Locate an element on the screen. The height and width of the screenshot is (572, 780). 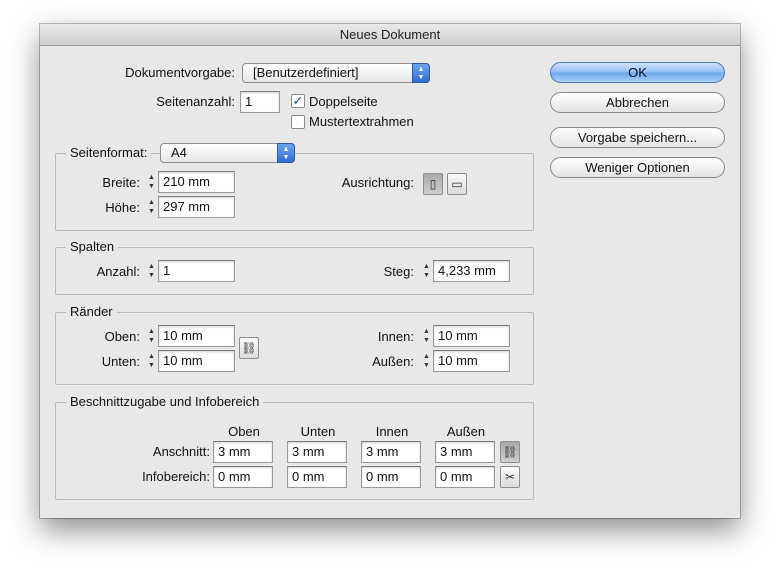
gutter-label: Steg: is located at coordinates (398, 271).